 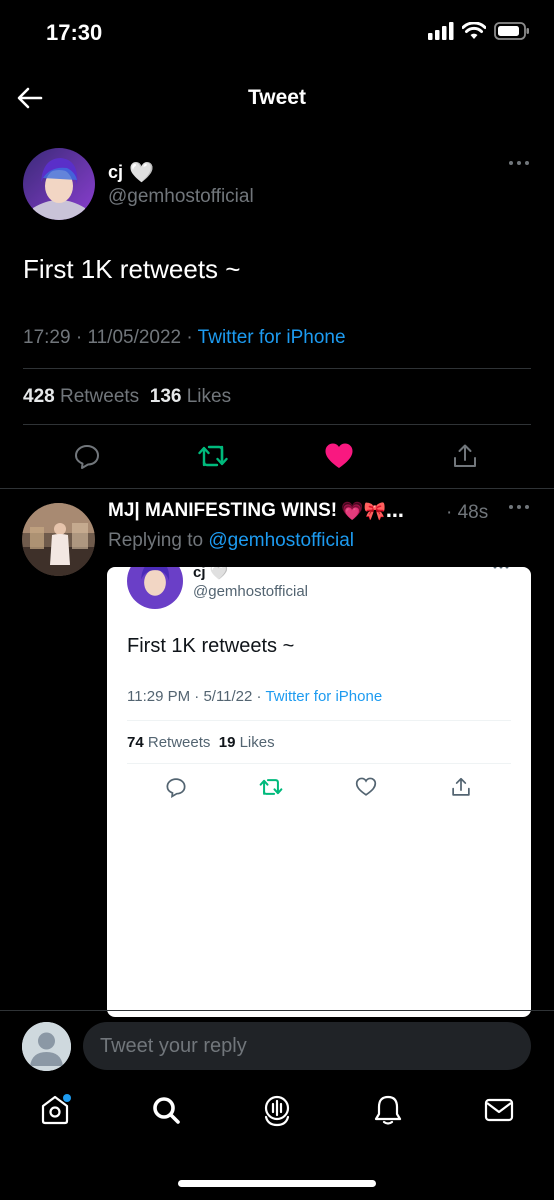 I want to click on home-icon, so click(x=56, y=1109).